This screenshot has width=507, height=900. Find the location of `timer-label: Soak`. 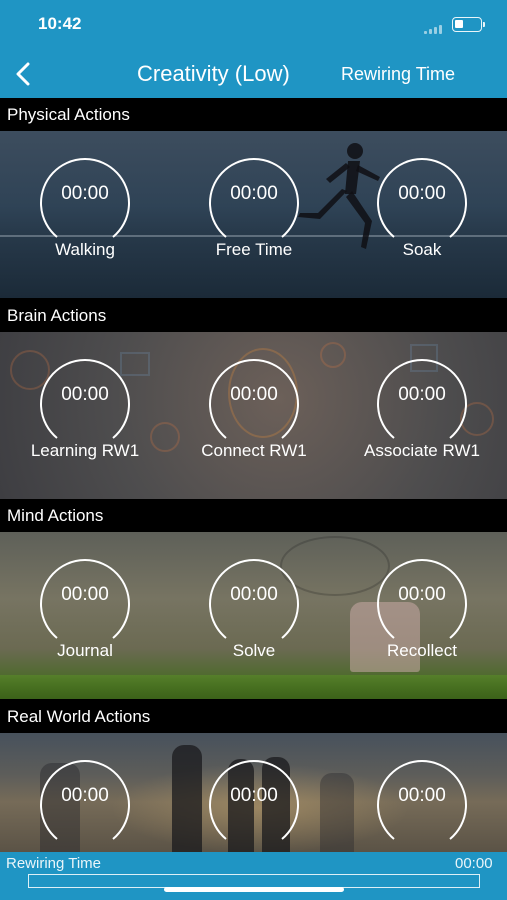

timer-label: Soak is located at coordinates (422, 249).